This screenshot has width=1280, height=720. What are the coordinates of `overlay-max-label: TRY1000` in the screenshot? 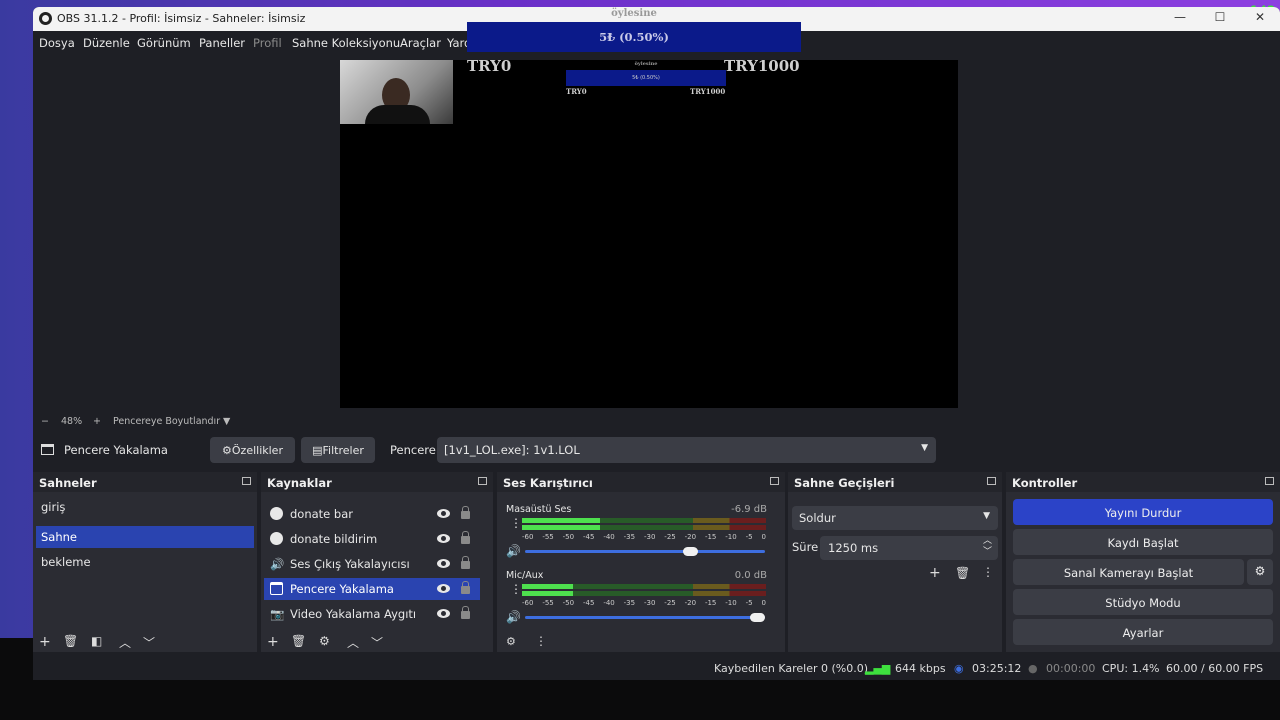 It's located at (762, 66).